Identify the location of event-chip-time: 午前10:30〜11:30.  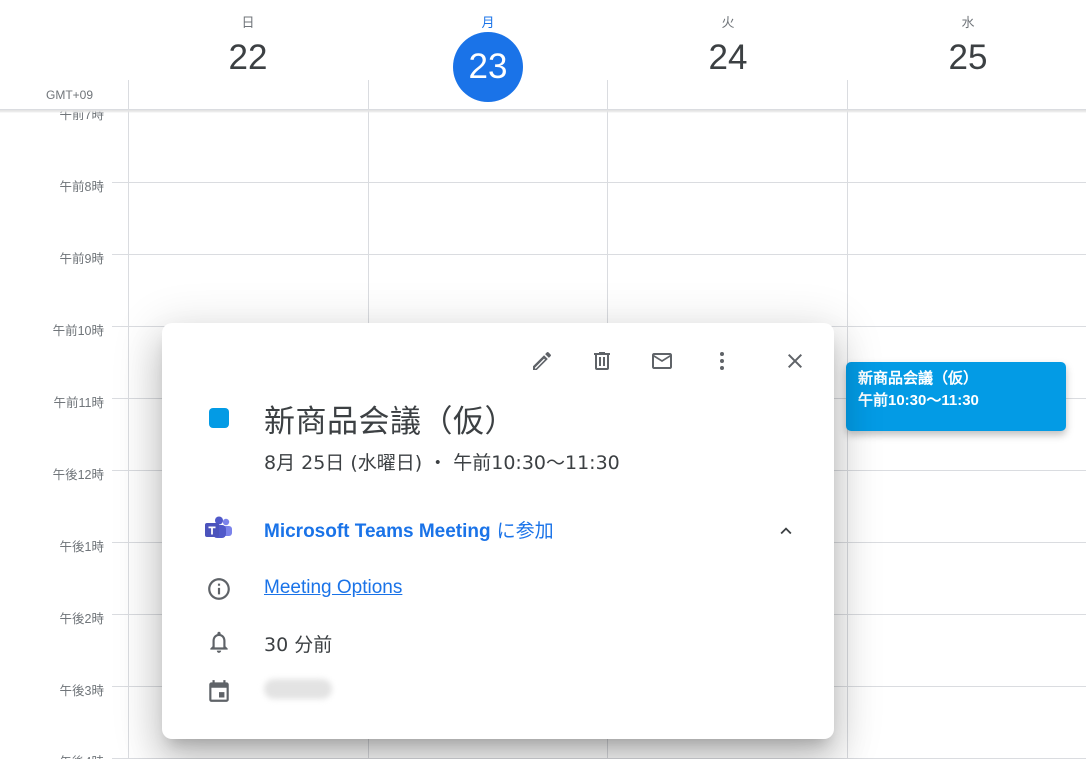
(918, 400).